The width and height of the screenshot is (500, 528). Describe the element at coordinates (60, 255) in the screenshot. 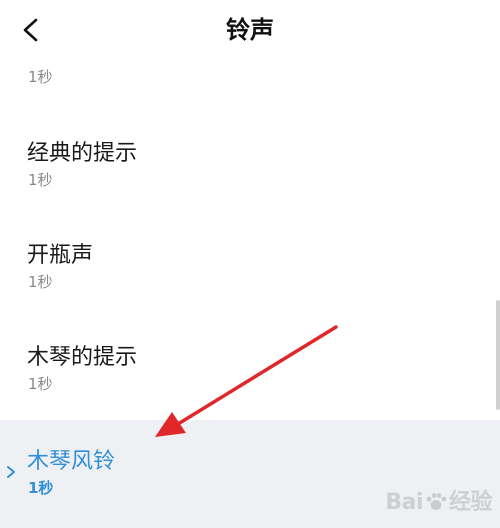

I see `ringtone-name: 开瓶声` at that location.